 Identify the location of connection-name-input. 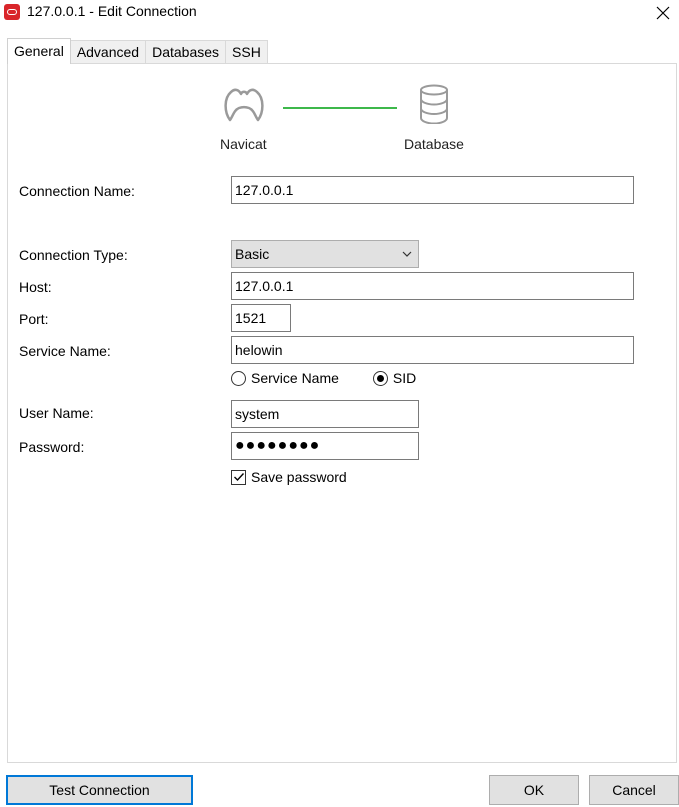
(432, 190).